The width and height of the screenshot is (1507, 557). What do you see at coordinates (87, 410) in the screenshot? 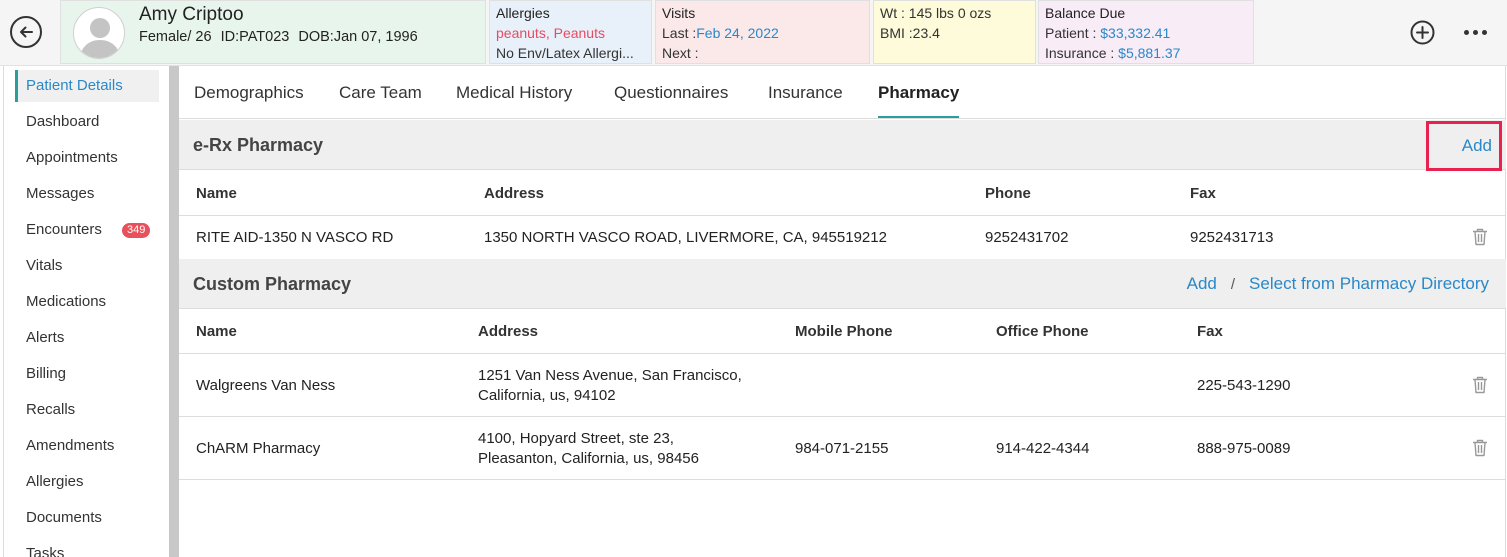
I see `sidebar-item-recalls: Recalls` at bounding box center [87, 410].